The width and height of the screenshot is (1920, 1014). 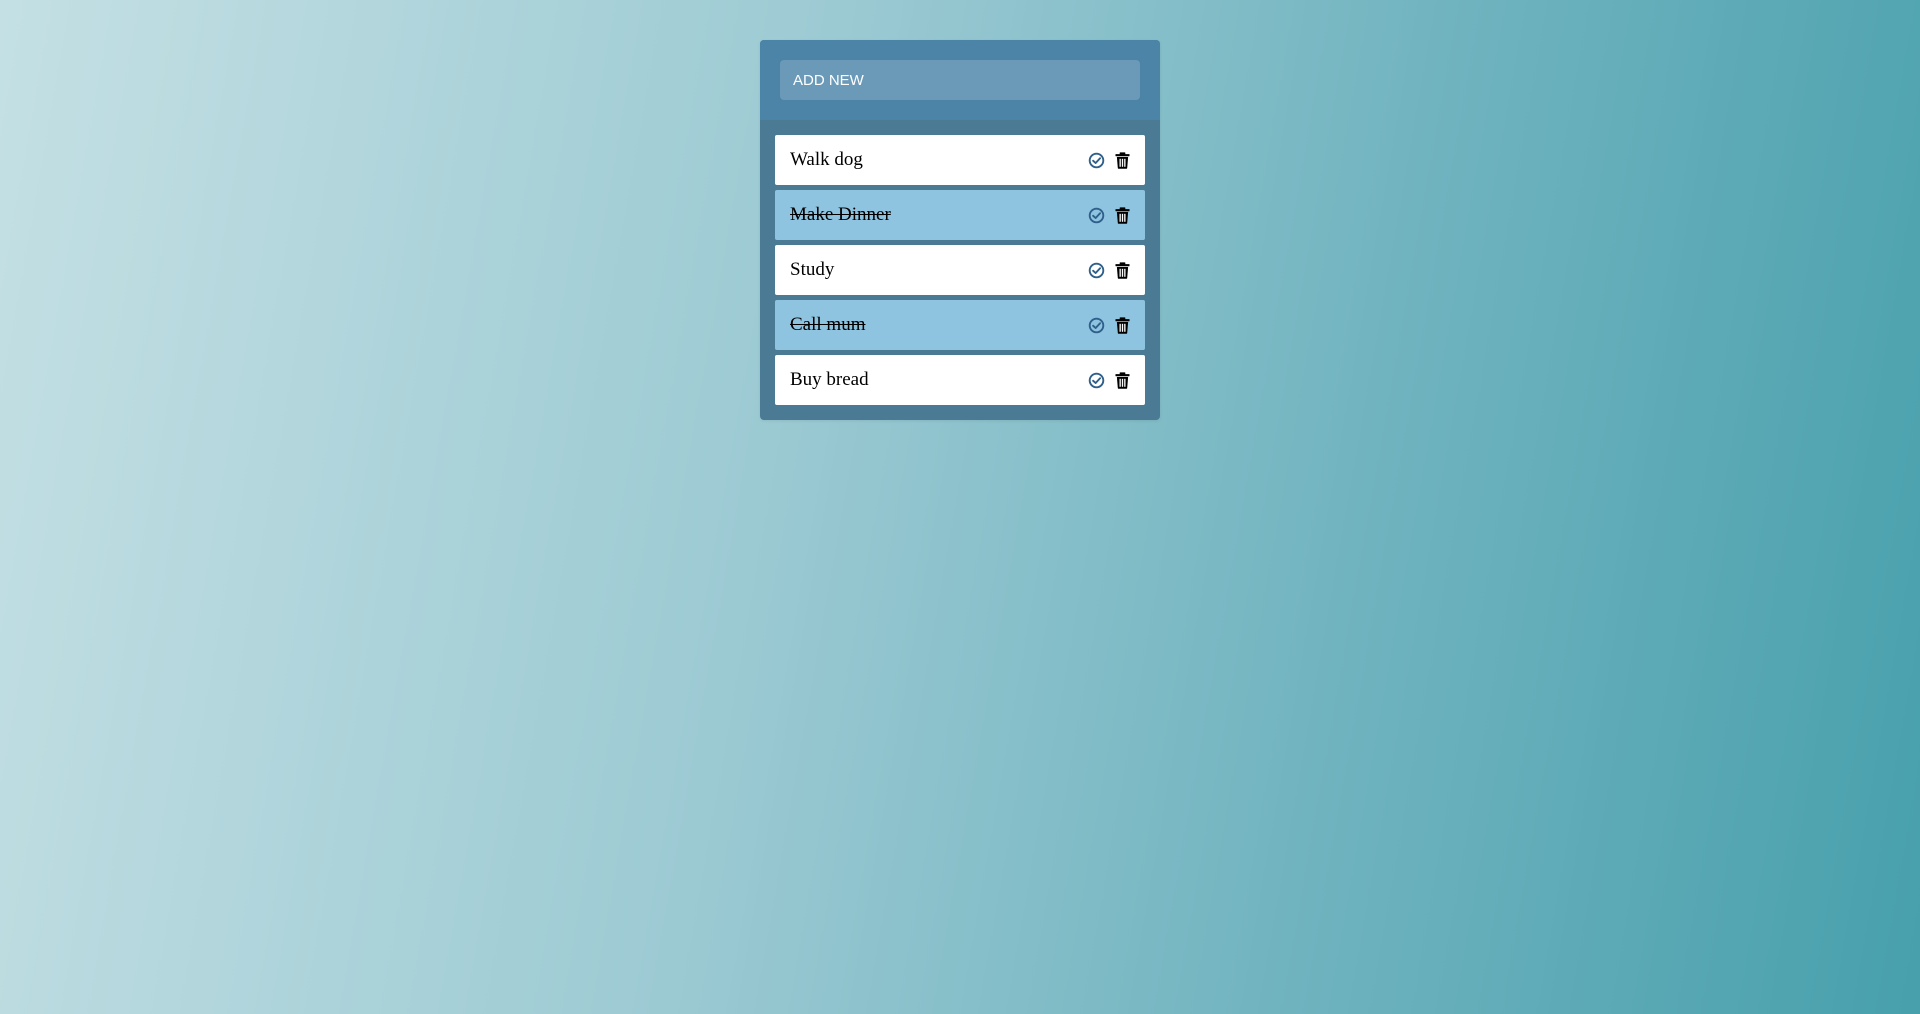 What do you see at coordinates (840, 214) in the screenshot?
I see `todo-item-text: Make Dinner` at bounding box center [840, 214].